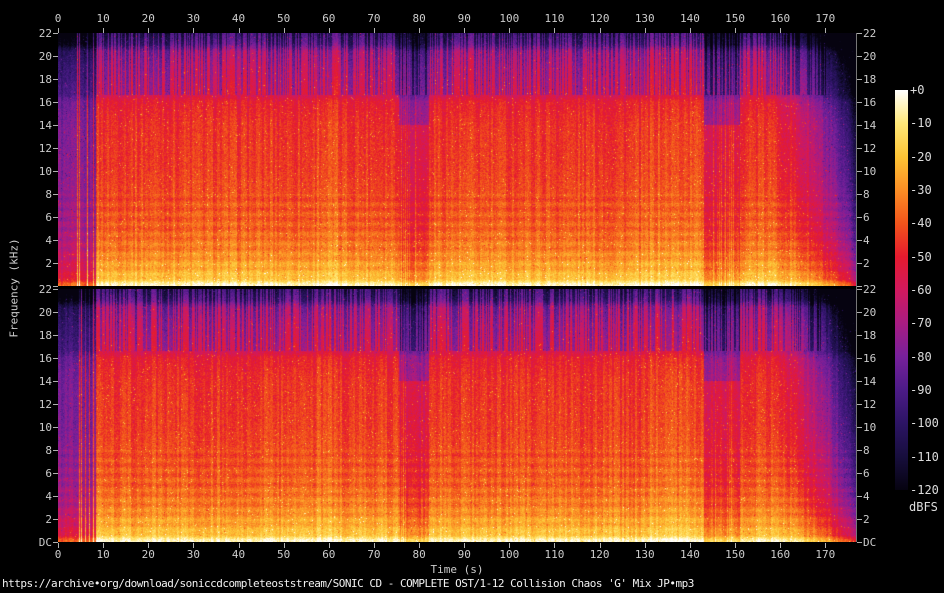 Image resolution: width=944 pixels, height=593 pixels. I want to click on db-tick-label: -100, so click(924, 423).